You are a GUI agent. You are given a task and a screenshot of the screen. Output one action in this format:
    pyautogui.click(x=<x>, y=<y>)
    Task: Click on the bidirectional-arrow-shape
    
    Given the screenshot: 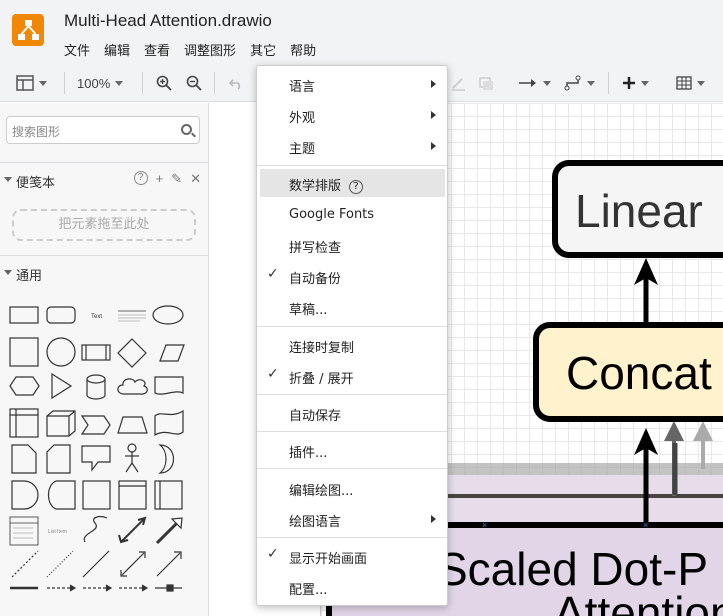 What is the action you would take?
    pyautogui.click(x=132, y=530)
    